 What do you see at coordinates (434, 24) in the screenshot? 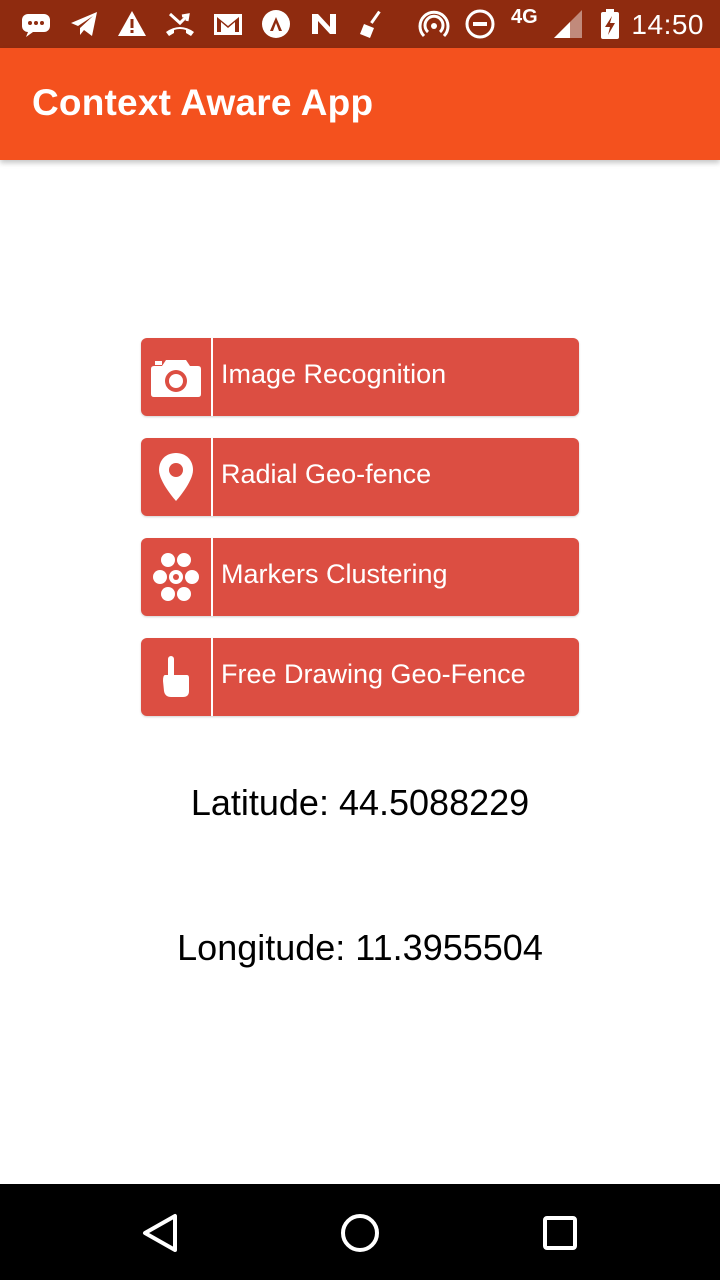
I see `hotspot-icon` at bounding box center [434, 24].